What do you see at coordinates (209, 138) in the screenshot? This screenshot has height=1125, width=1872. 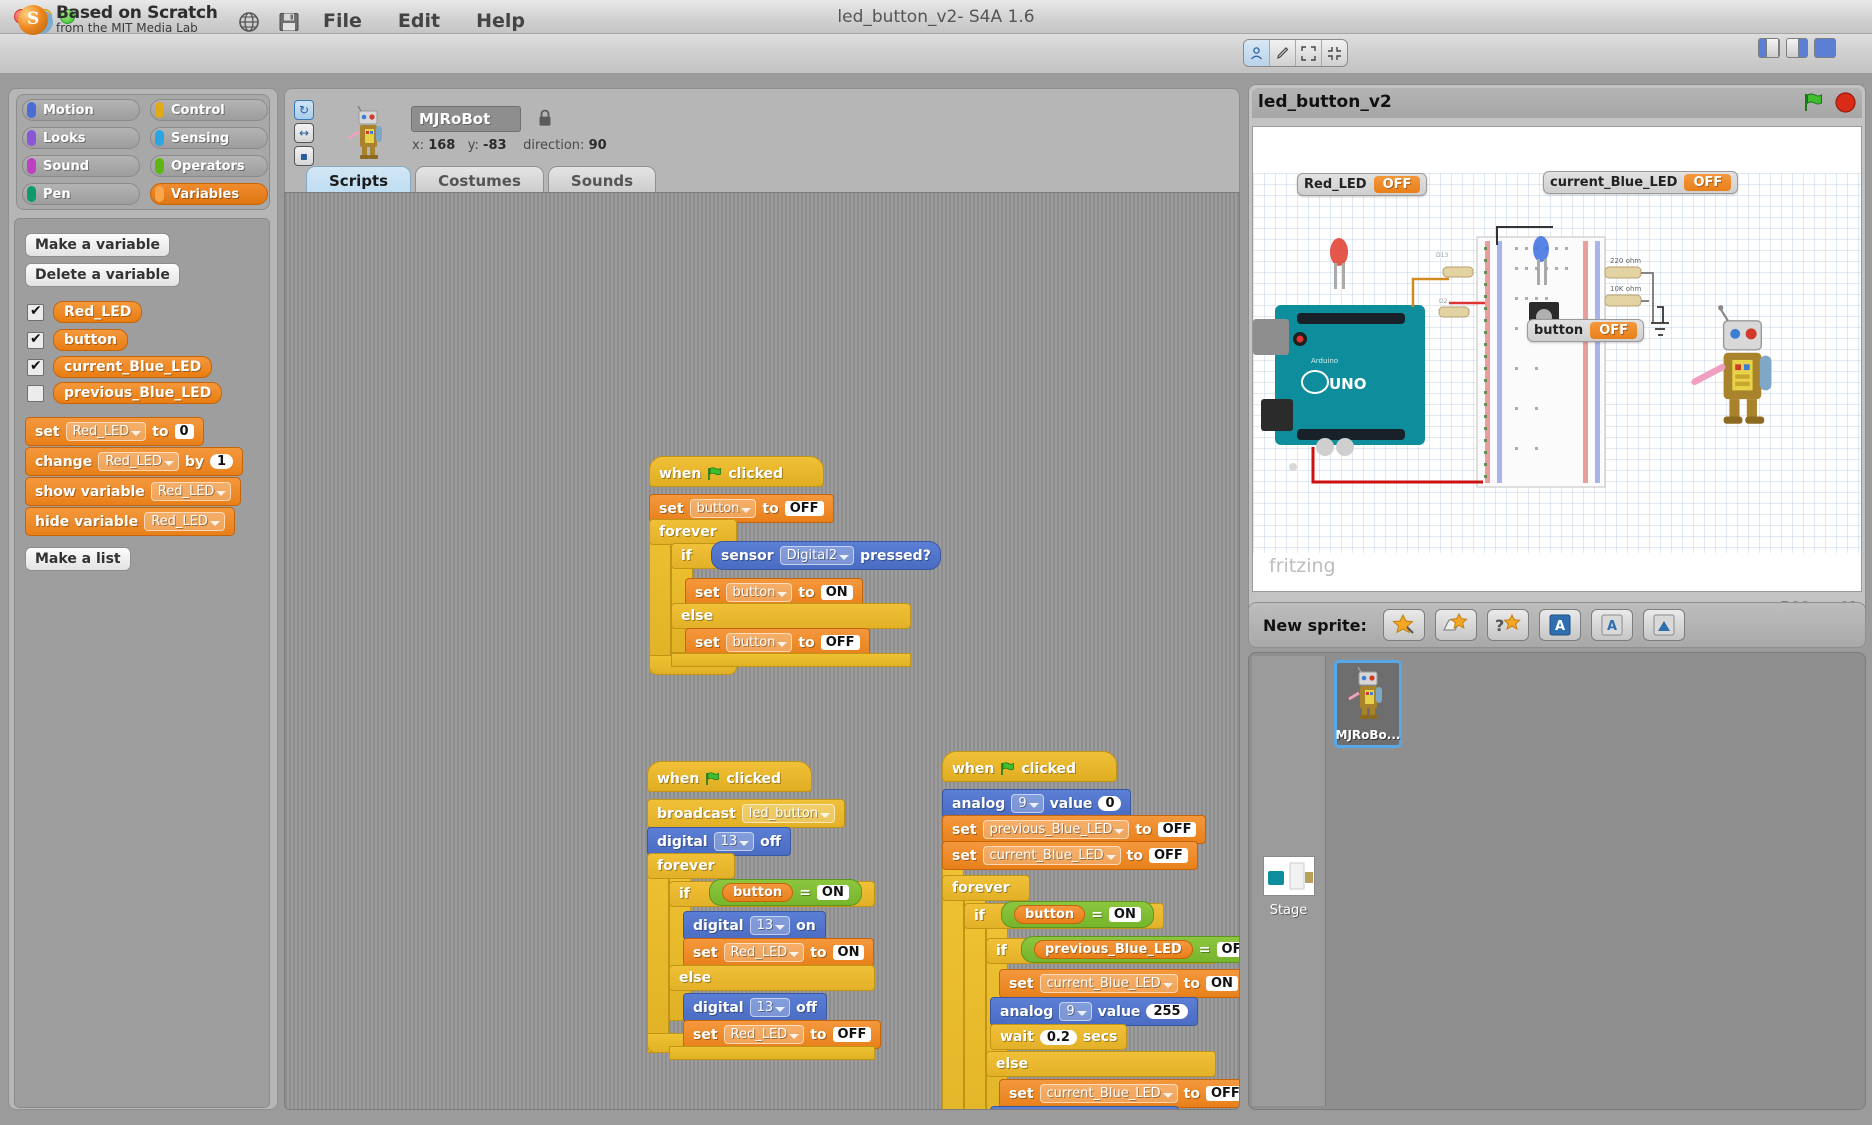 I see `category-sensing: Sensing` at bounding box center [209, 138].